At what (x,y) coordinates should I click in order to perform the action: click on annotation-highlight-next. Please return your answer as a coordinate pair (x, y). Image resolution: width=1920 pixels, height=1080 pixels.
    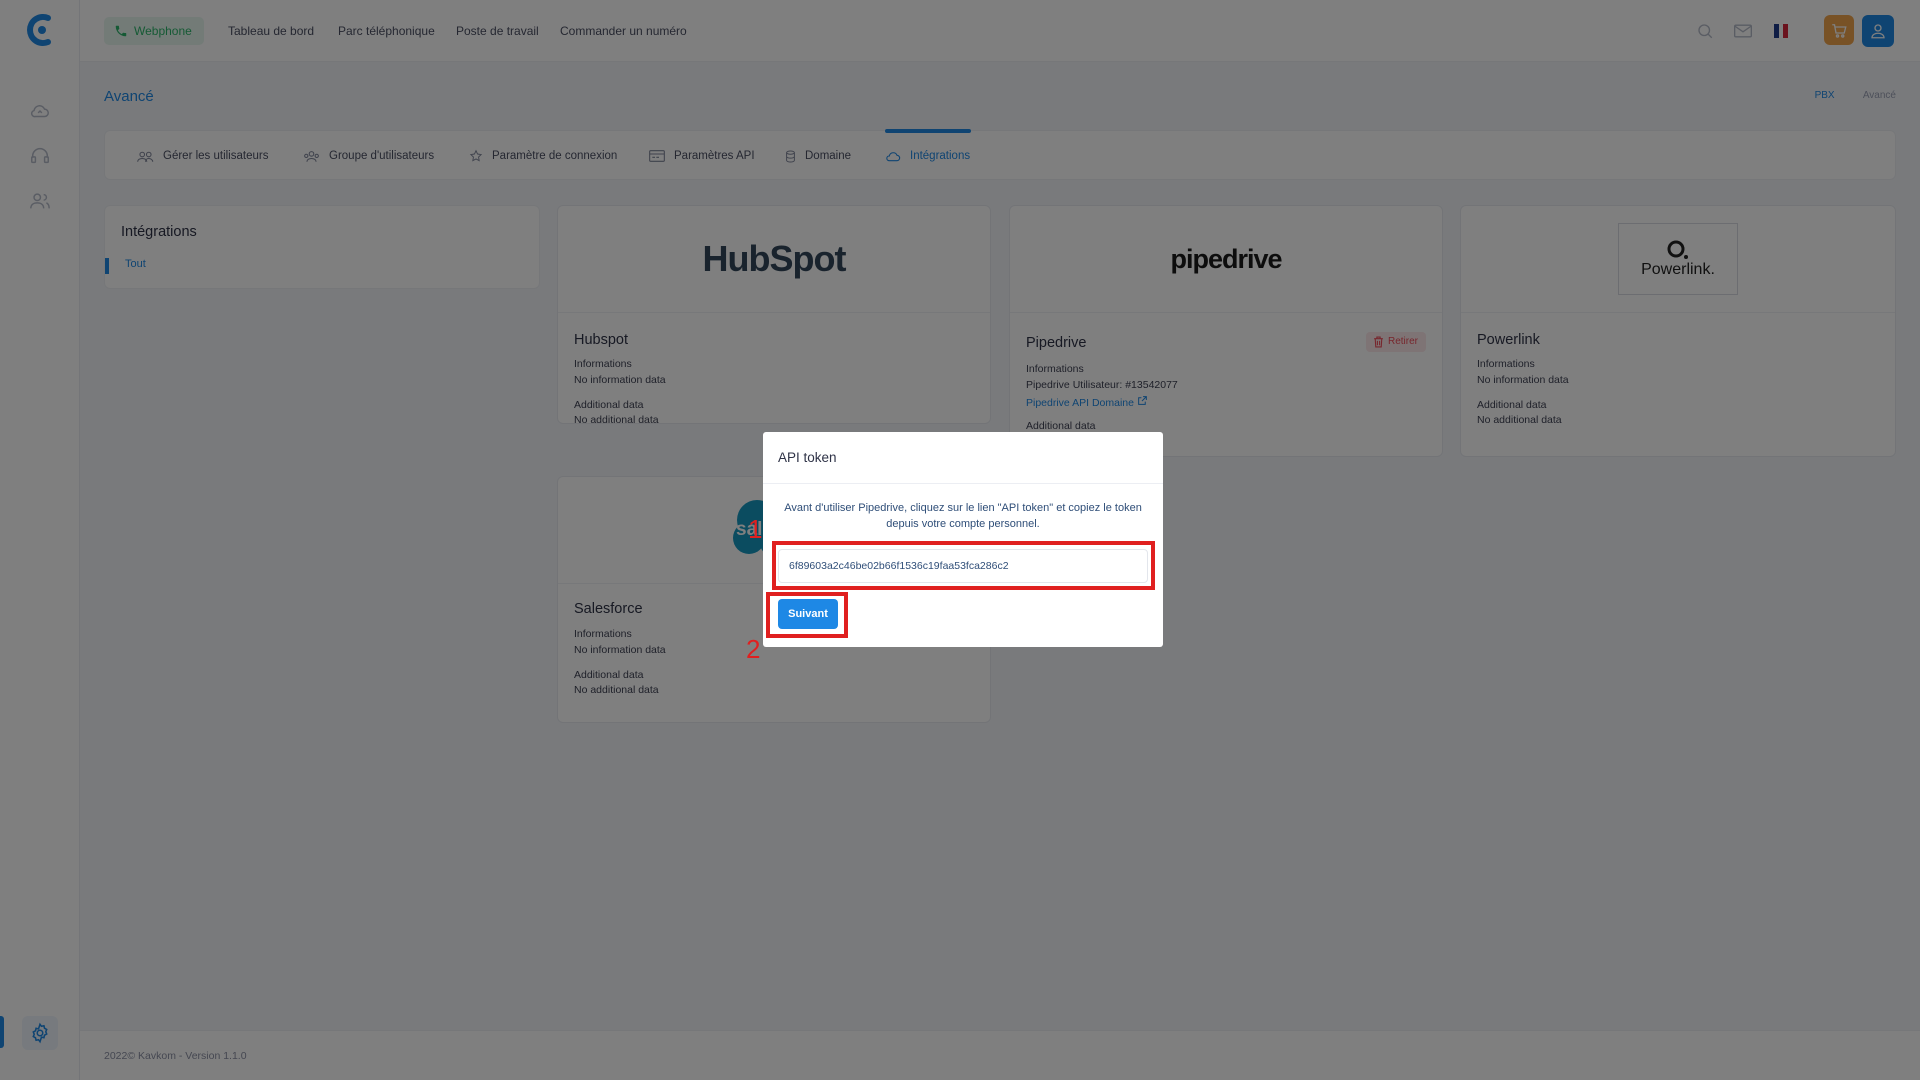
    Looking at the image, I should click on (807, 615).